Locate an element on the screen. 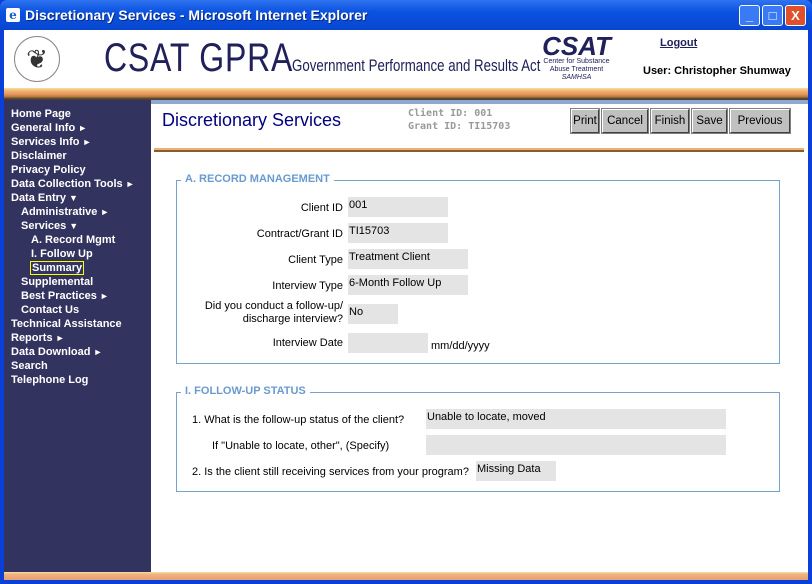  label-line: Did you conduct a follow-up/ is located at coordinates (273, 306).